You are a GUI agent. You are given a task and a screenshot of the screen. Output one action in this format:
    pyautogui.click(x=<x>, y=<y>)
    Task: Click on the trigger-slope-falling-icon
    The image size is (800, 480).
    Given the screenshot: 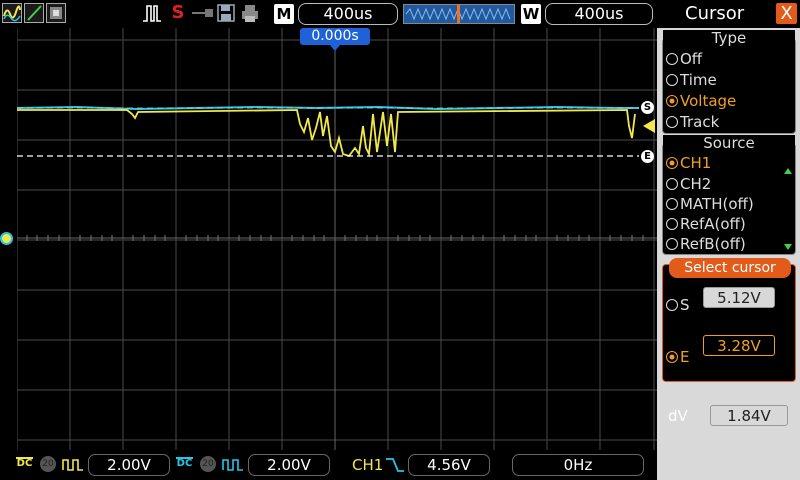 What is the action you would take?
    pyautogui.click(x=395, y=465)
    